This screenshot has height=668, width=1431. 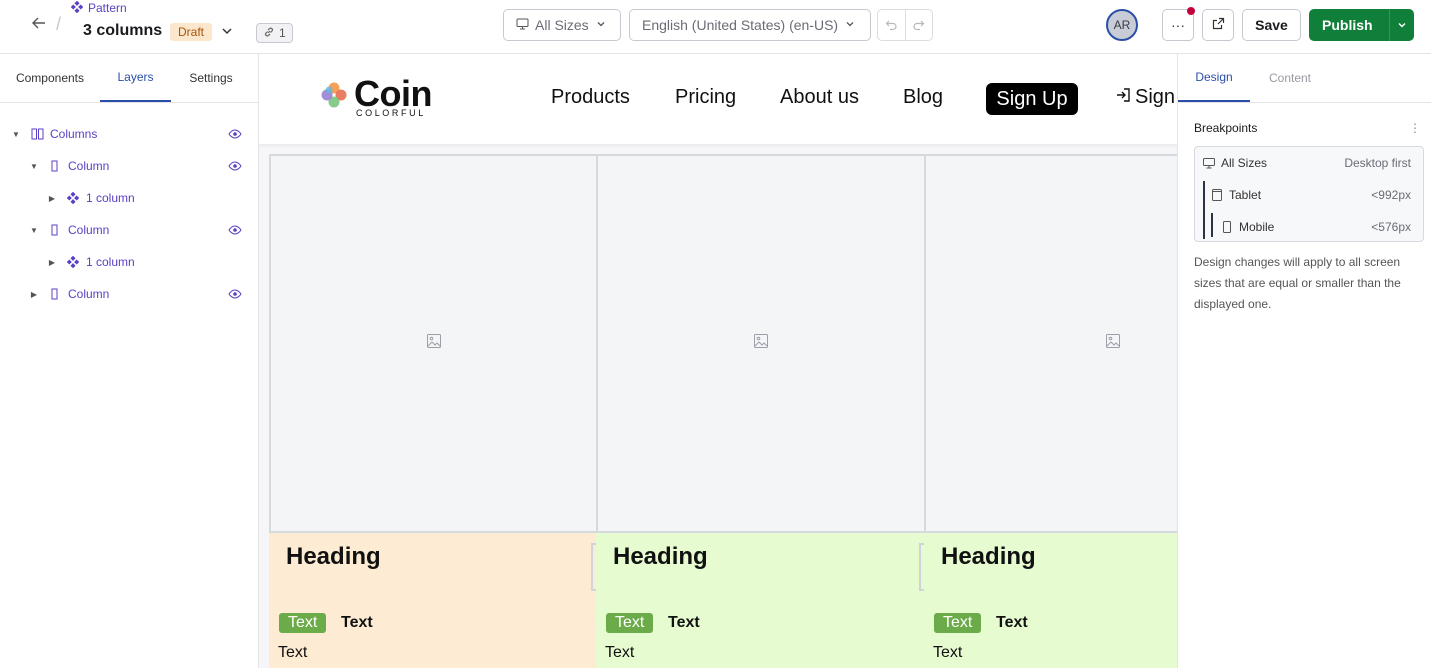 What do you see at coordinates (110, 198) in the screenshot?
I see `layer-label: 1 column` at bounding box center [110, 198].